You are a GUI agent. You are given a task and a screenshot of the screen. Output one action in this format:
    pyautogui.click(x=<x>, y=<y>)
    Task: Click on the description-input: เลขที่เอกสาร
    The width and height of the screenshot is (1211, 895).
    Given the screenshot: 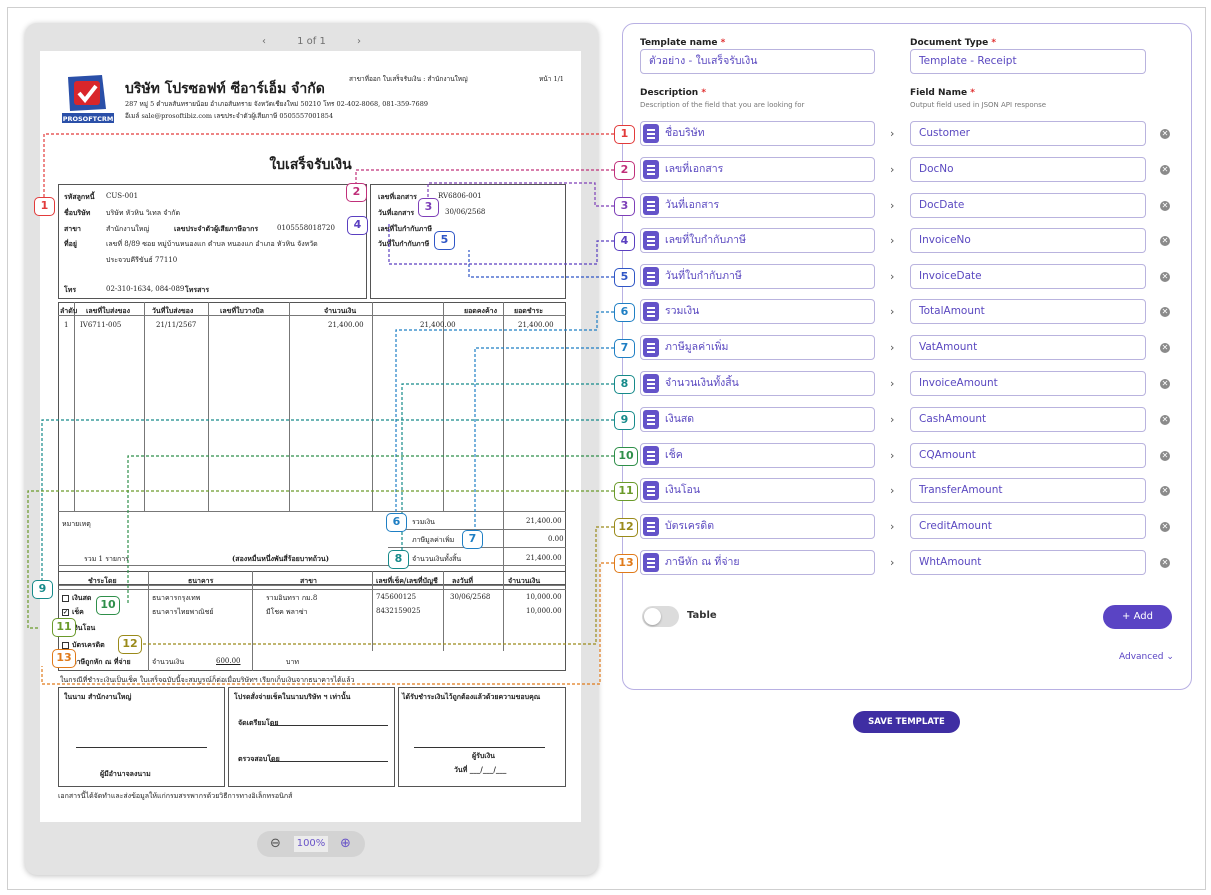 What is the action you would take?
    pyautogui.click(x=757, y=169)
    